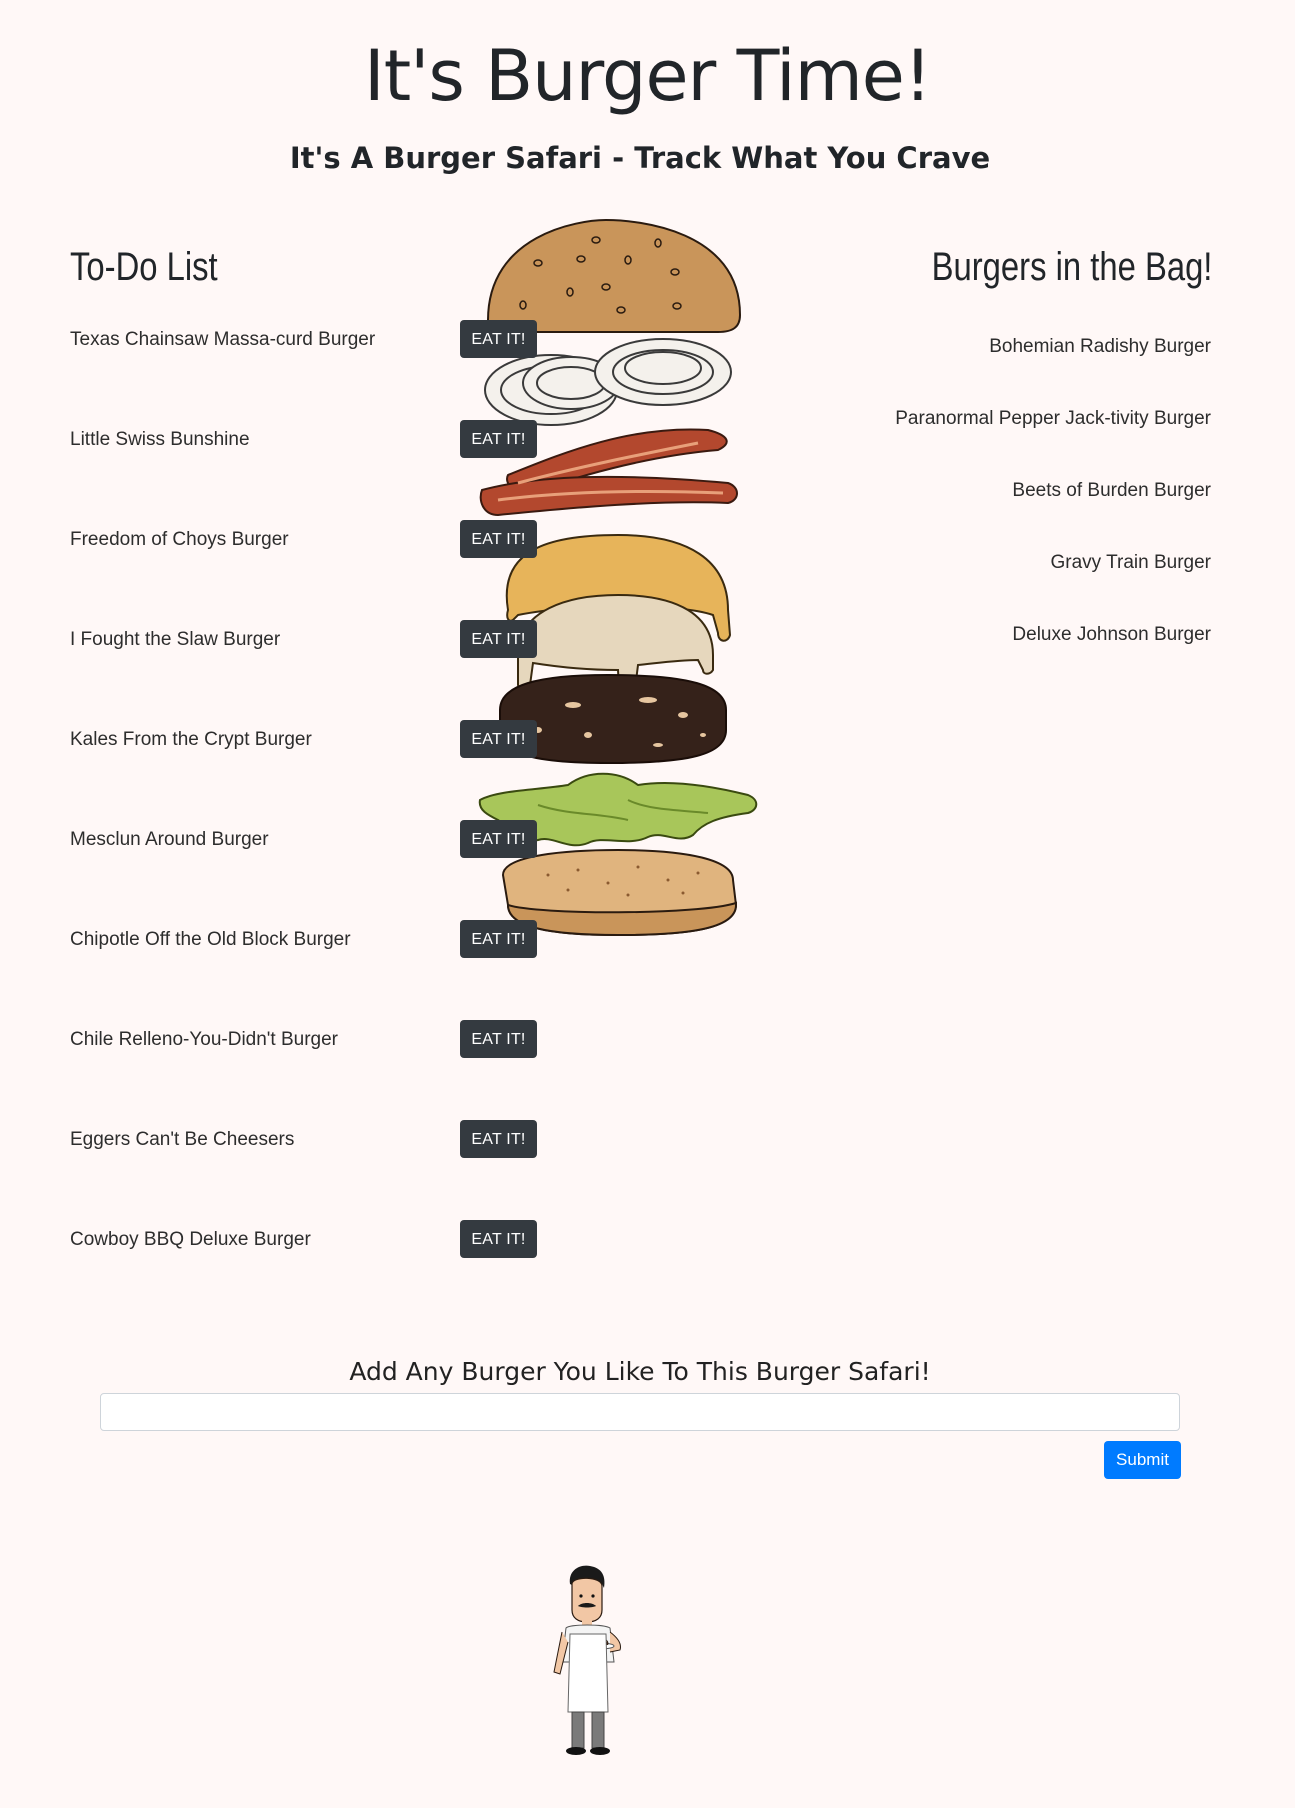  What do you see at coordinates (498, 1039) in the screenshot?
I see `eat-it-button-8: EAT IT!` at bounding box center [498, 1039].